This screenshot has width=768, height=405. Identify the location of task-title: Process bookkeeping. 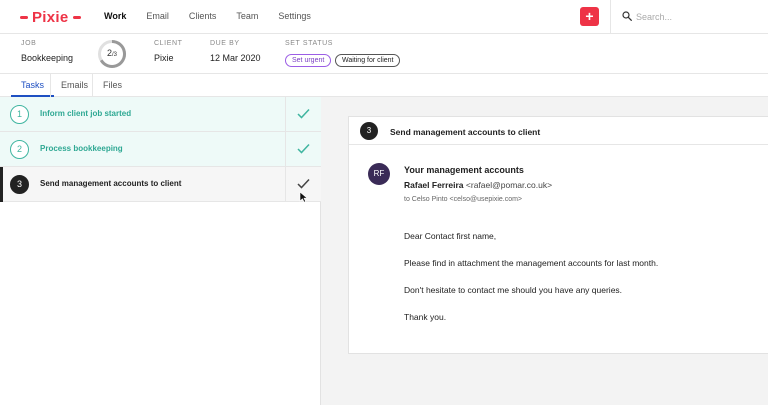
(81, 148).